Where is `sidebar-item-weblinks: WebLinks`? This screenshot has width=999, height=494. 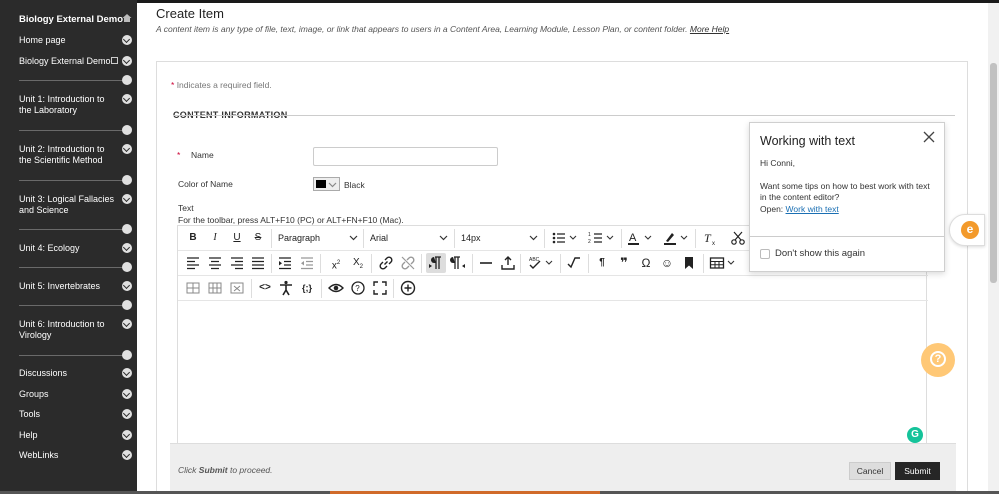
sidebar-item-weblinks: WebLinks is located at coordinates (69, 455).